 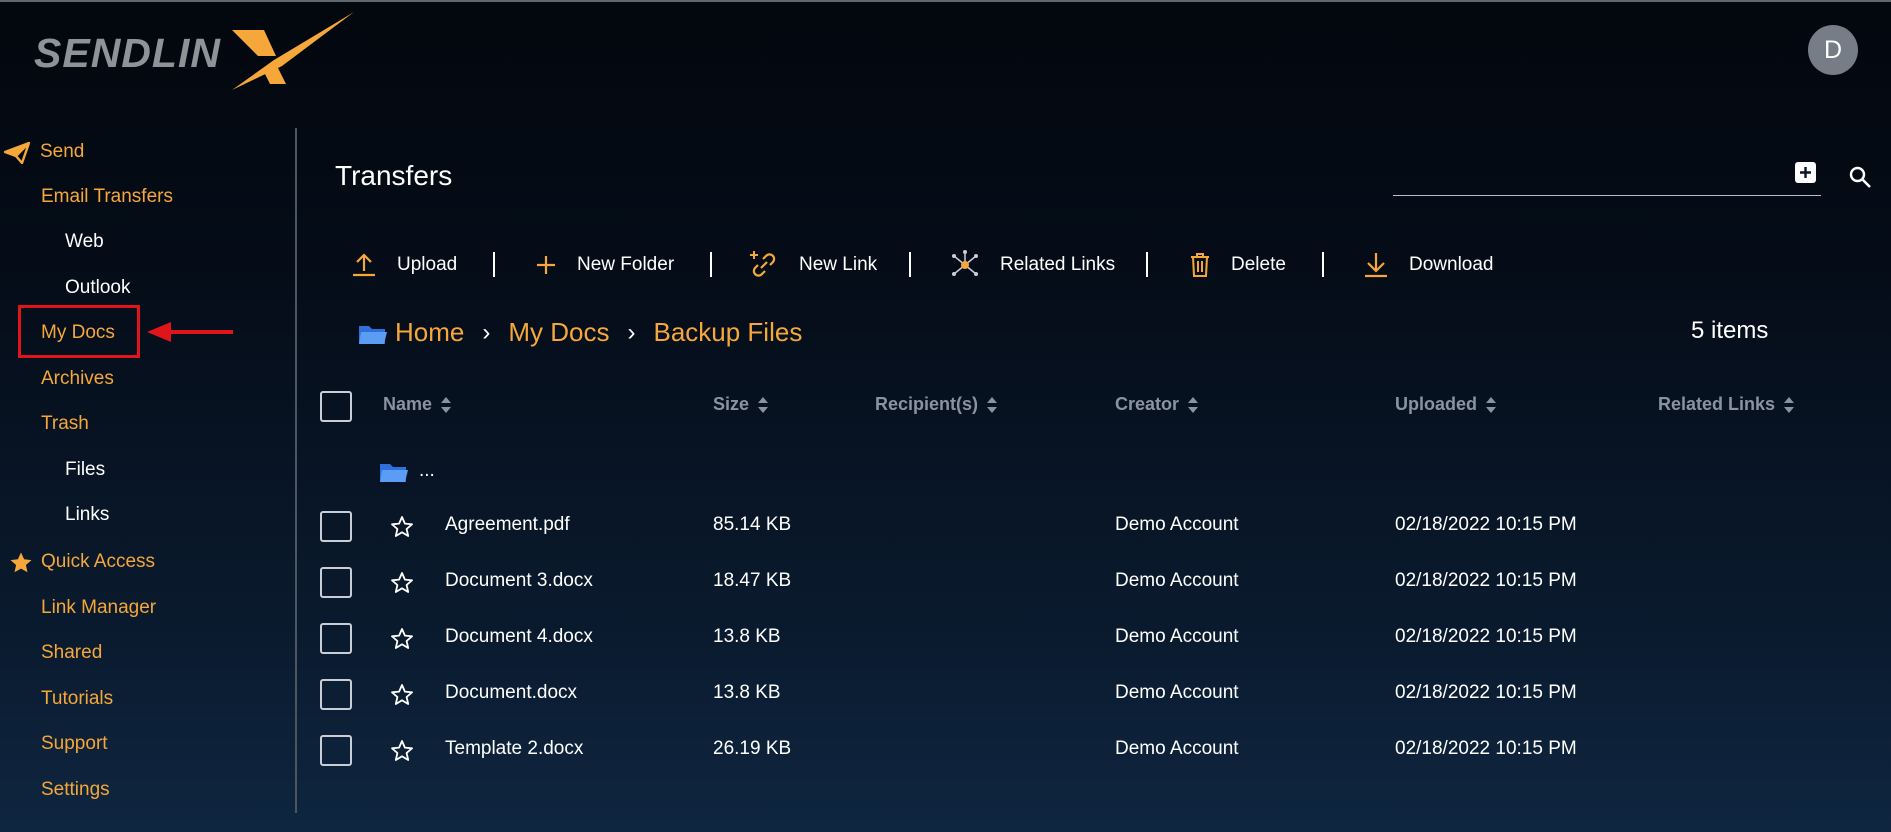 What do you see at coordinates (1147, 404) in the screenshot?
I see `column-header-label: Creator` at bounding box center [1147, 404].